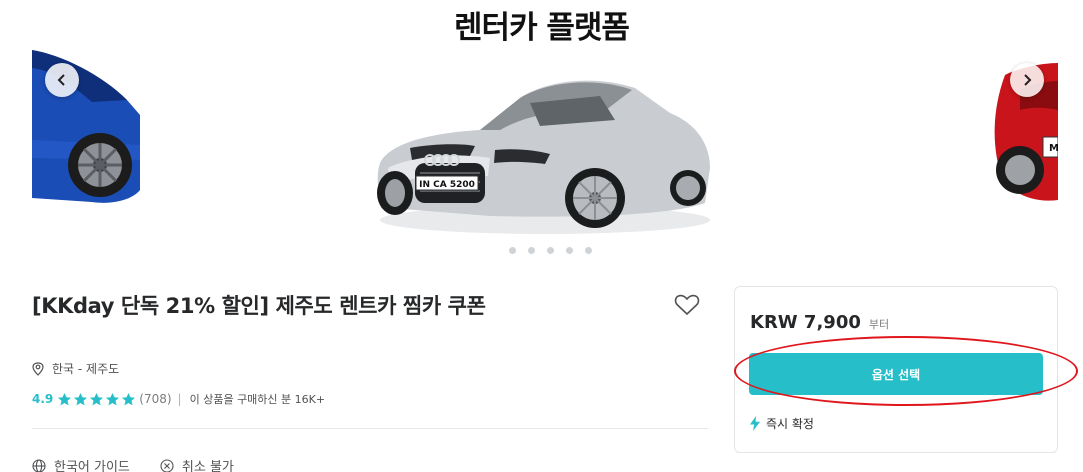  What do you see at coordinates (790, 424) in the screenshot?
I see `instant-confirmation-label: 즉시 확정` at bounding box center [790, 424].